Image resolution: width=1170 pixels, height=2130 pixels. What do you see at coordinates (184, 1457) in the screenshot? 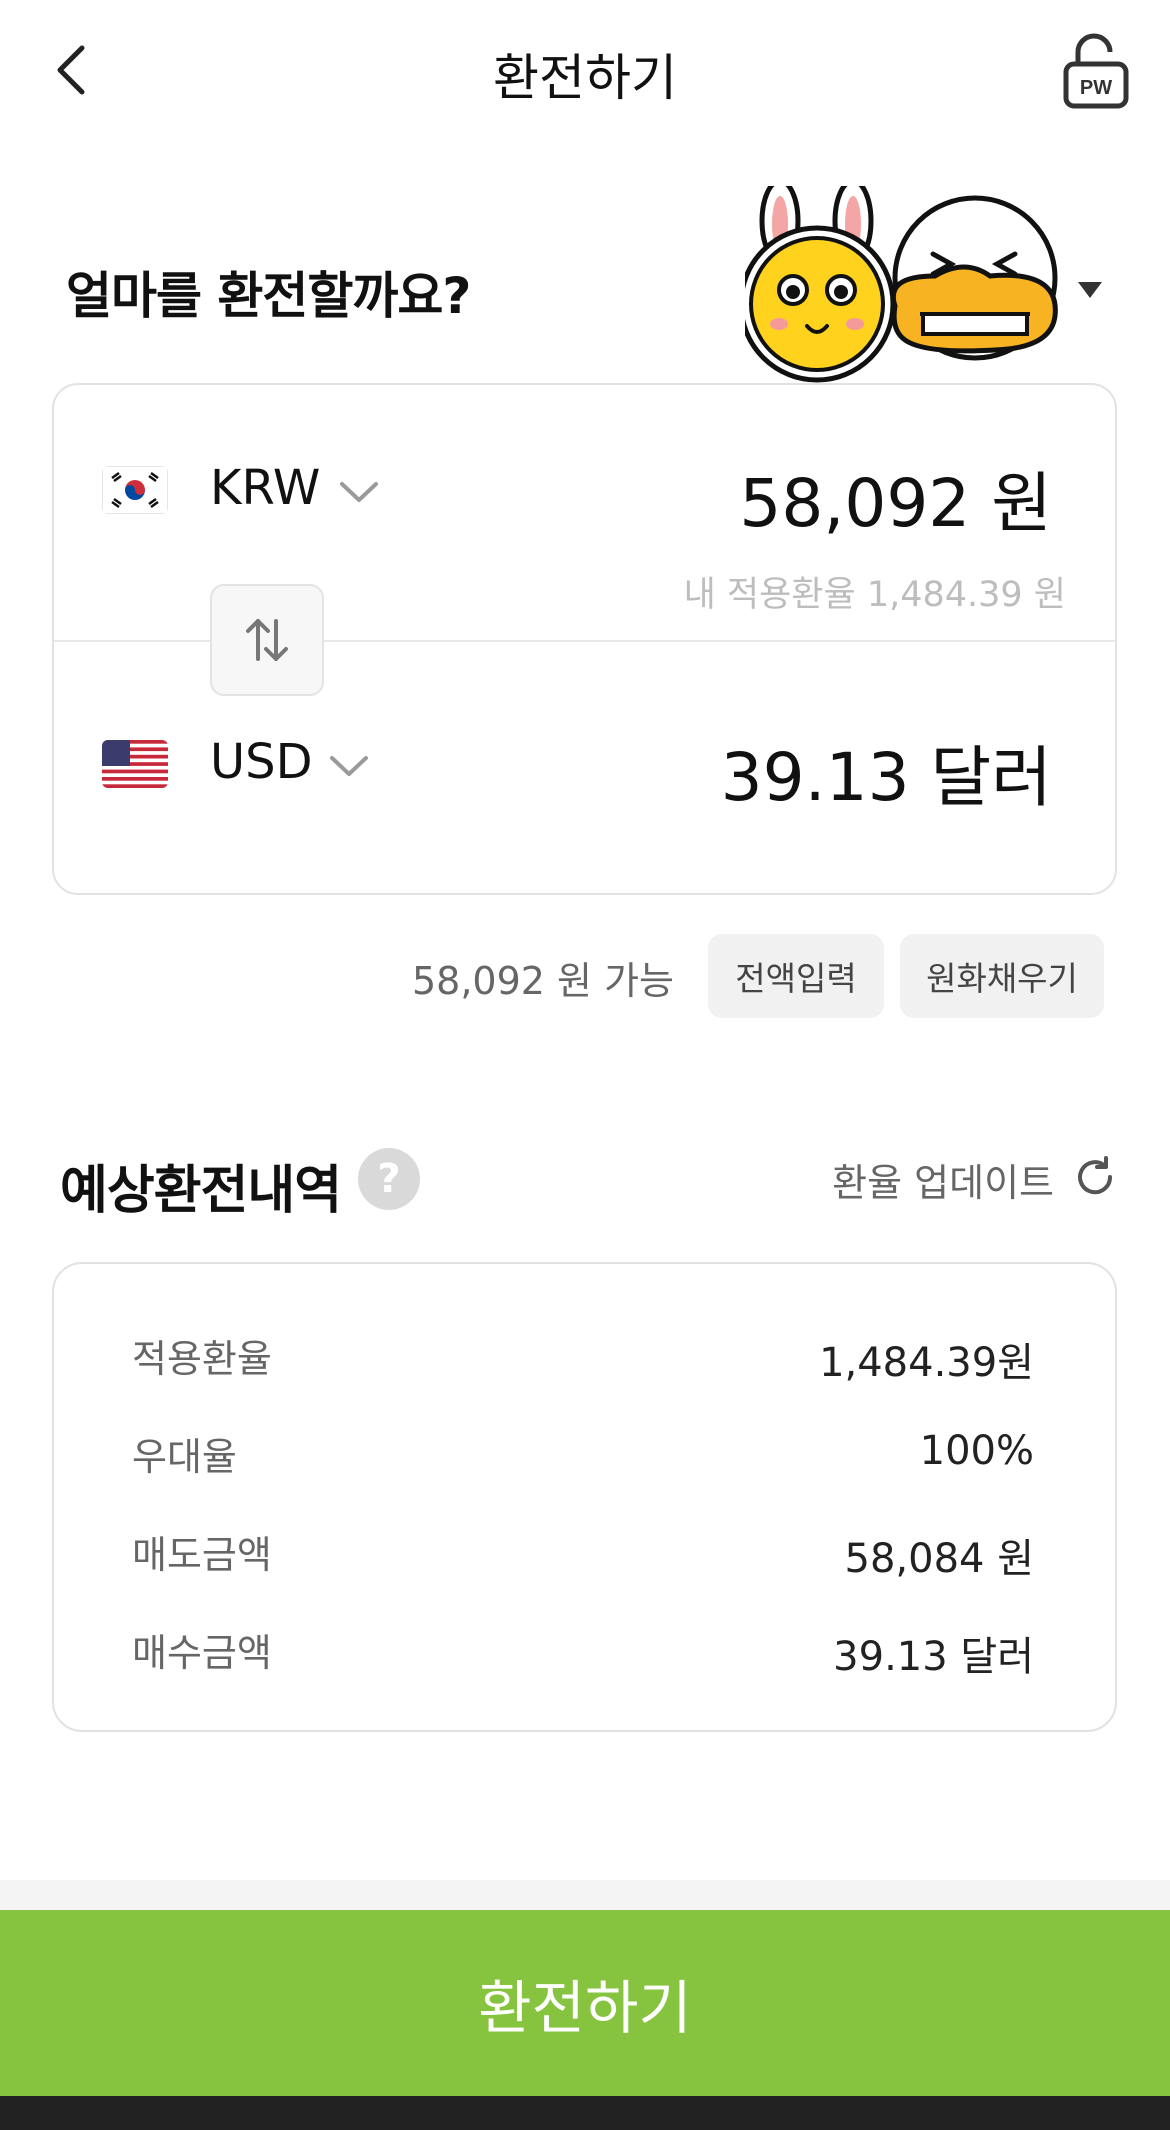
I see `estimate-row-label: 우대율` at bounding box center [184, 1457].